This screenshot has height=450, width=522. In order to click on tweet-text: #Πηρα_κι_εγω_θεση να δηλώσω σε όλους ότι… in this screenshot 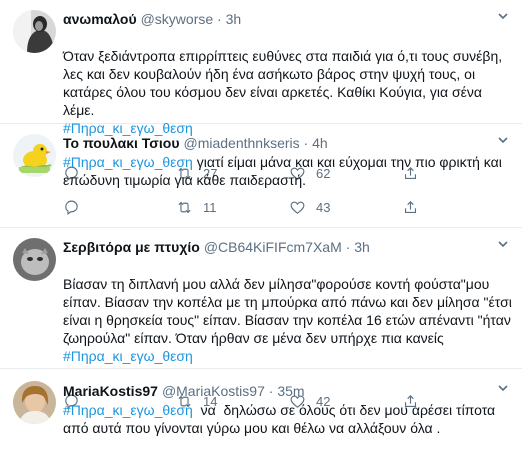, I will do `click(287, 419)`.